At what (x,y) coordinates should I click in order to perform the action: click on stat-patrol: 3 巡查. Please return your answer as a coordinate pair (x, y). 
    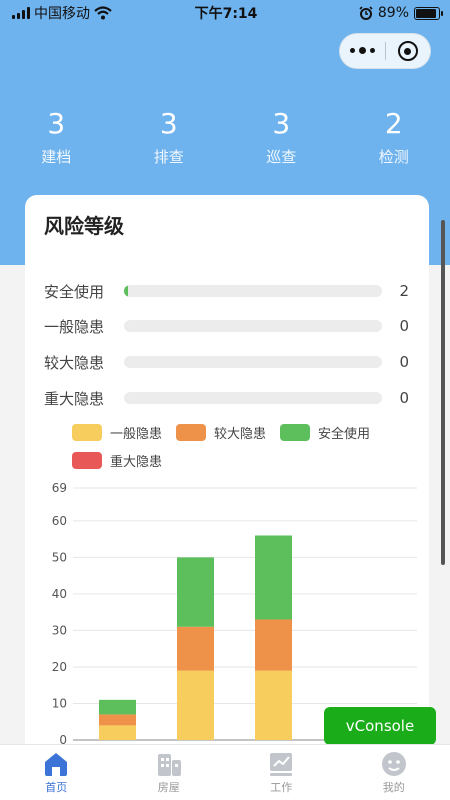
    Looking at the image, I should click on (281, 137).